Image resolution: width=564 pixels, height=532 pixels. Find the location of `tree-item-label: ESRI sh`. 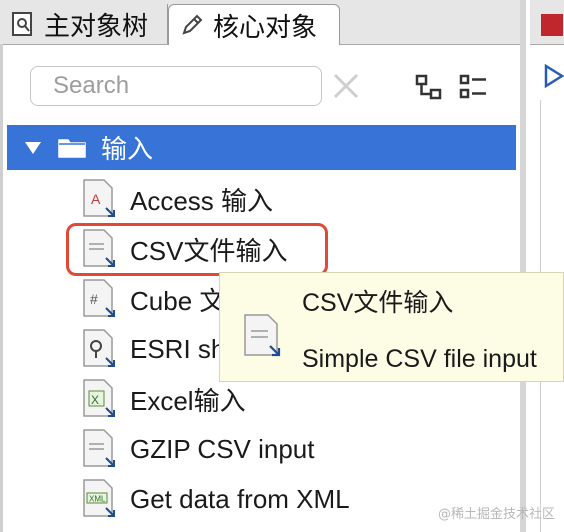

tree-item-label: ESRI sh is located at coordinates (178, 348).